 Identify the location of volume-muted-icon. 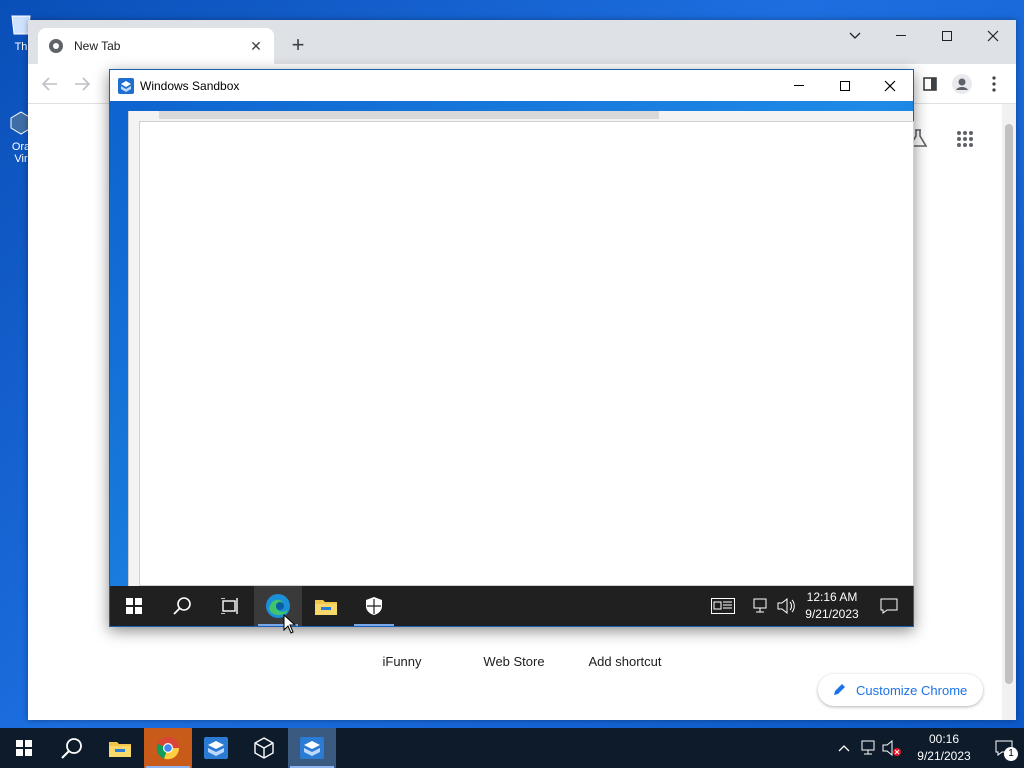
(891, 748).